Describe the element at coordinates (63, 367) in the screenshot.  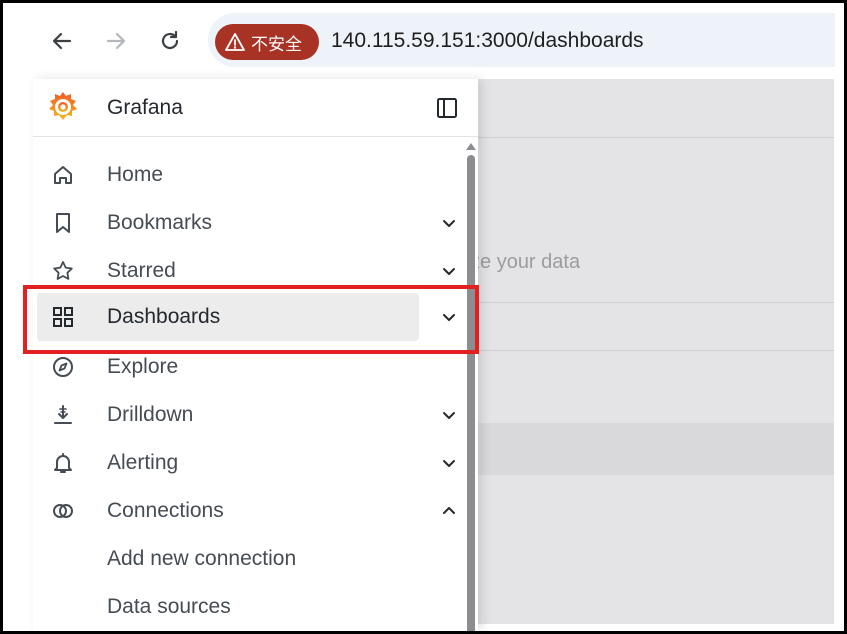
I see `compass-icon` at that location.